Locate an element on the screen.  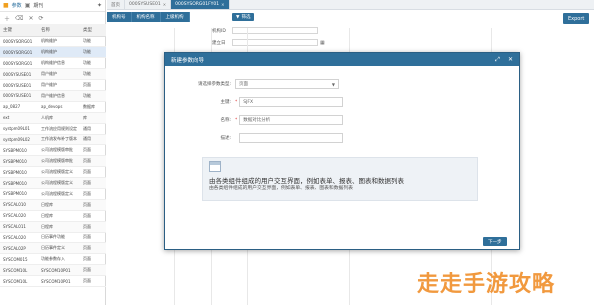
grid-header-org-name: 机构名称 is located at coordinates (146, 17).